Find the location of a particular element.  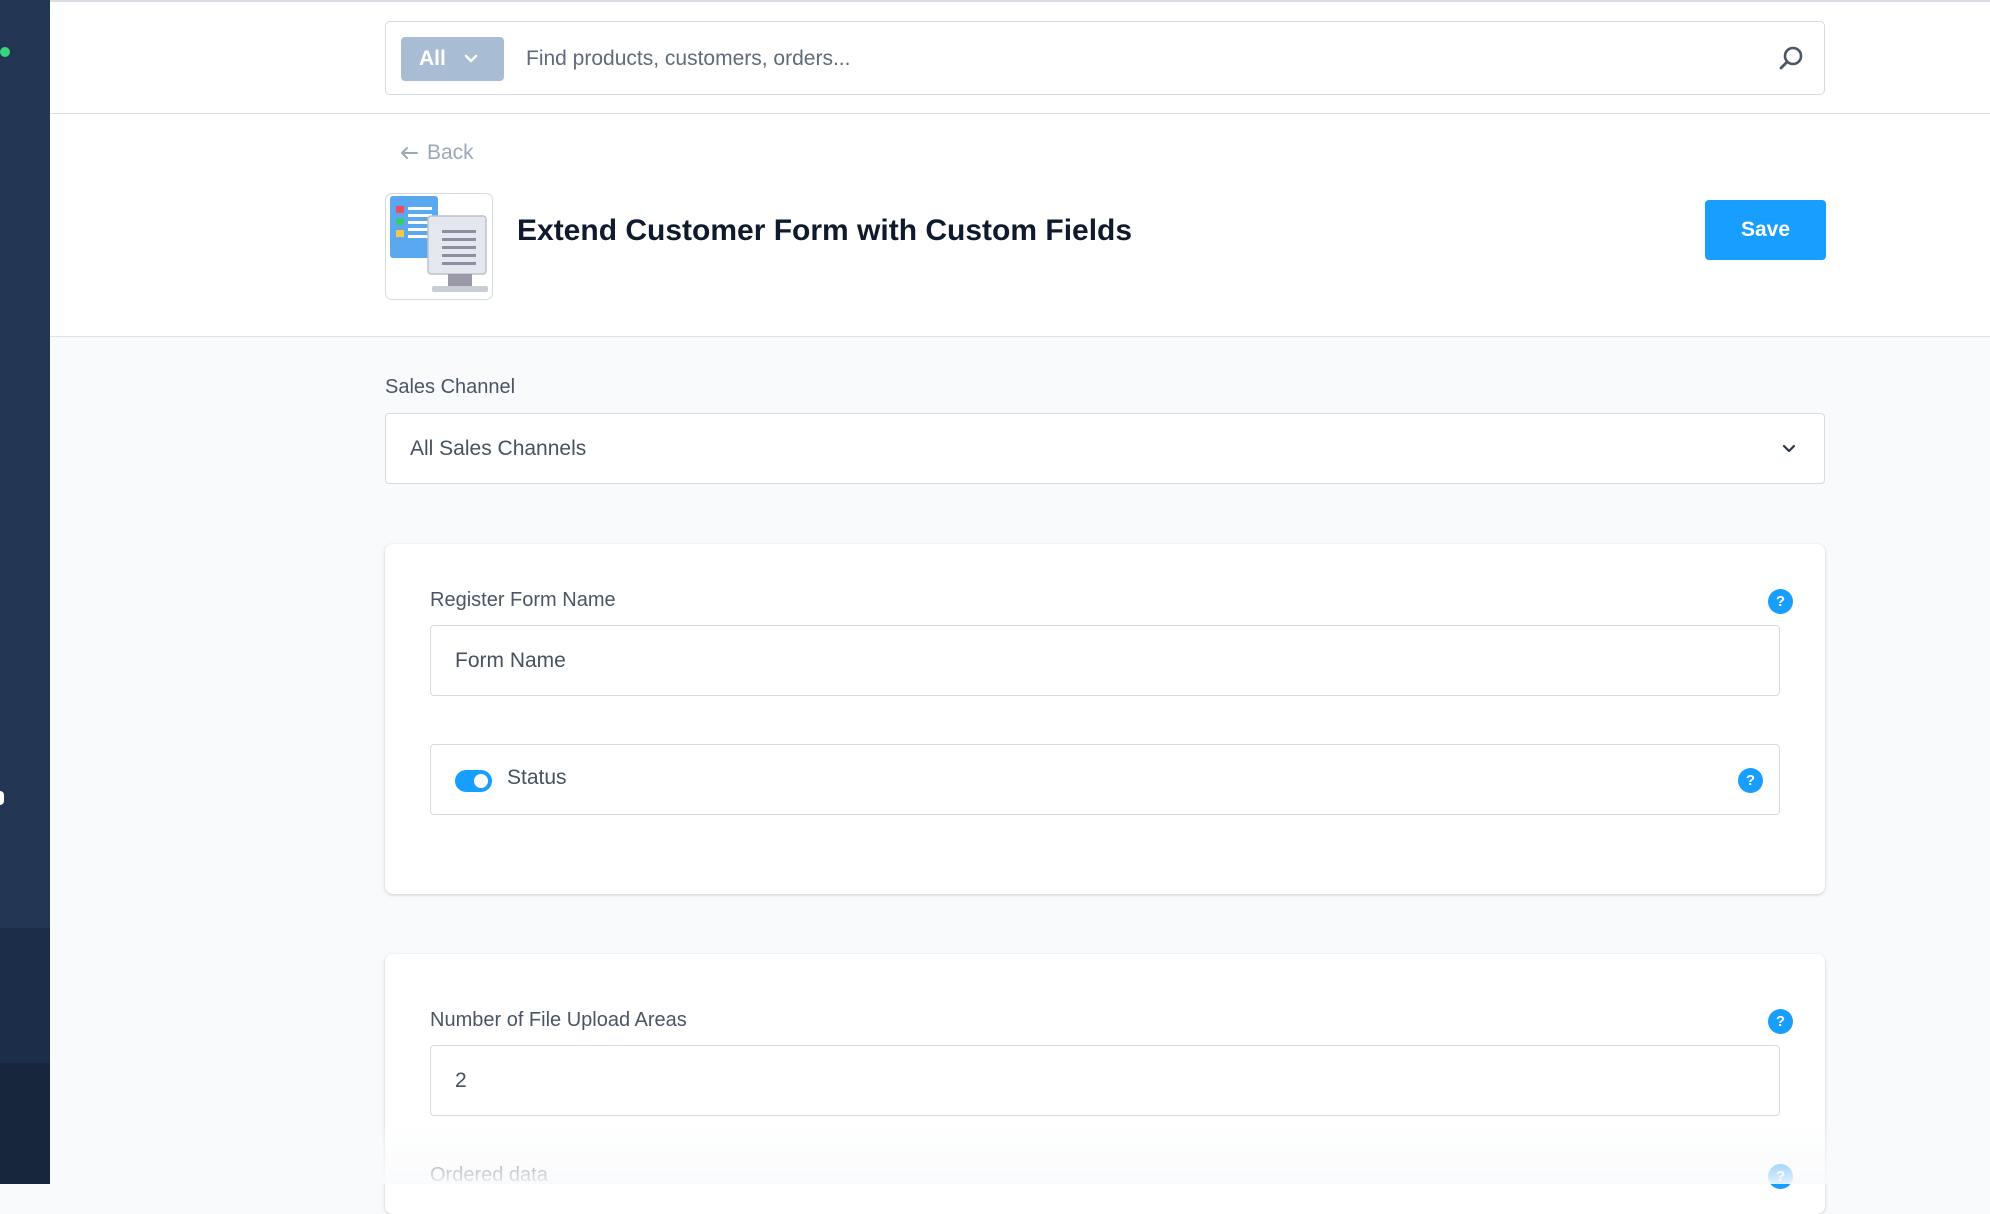

search-filter-dropdown: All is located at coordinates (452, 59).